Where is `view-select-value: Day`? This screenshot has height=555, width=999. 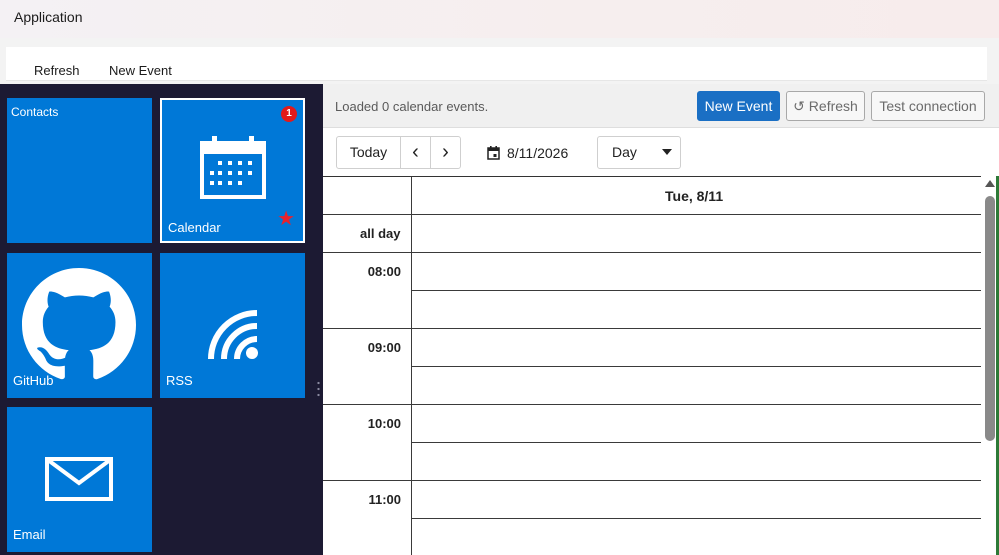 view-select-value: Day is located at coordinates (624, 152).